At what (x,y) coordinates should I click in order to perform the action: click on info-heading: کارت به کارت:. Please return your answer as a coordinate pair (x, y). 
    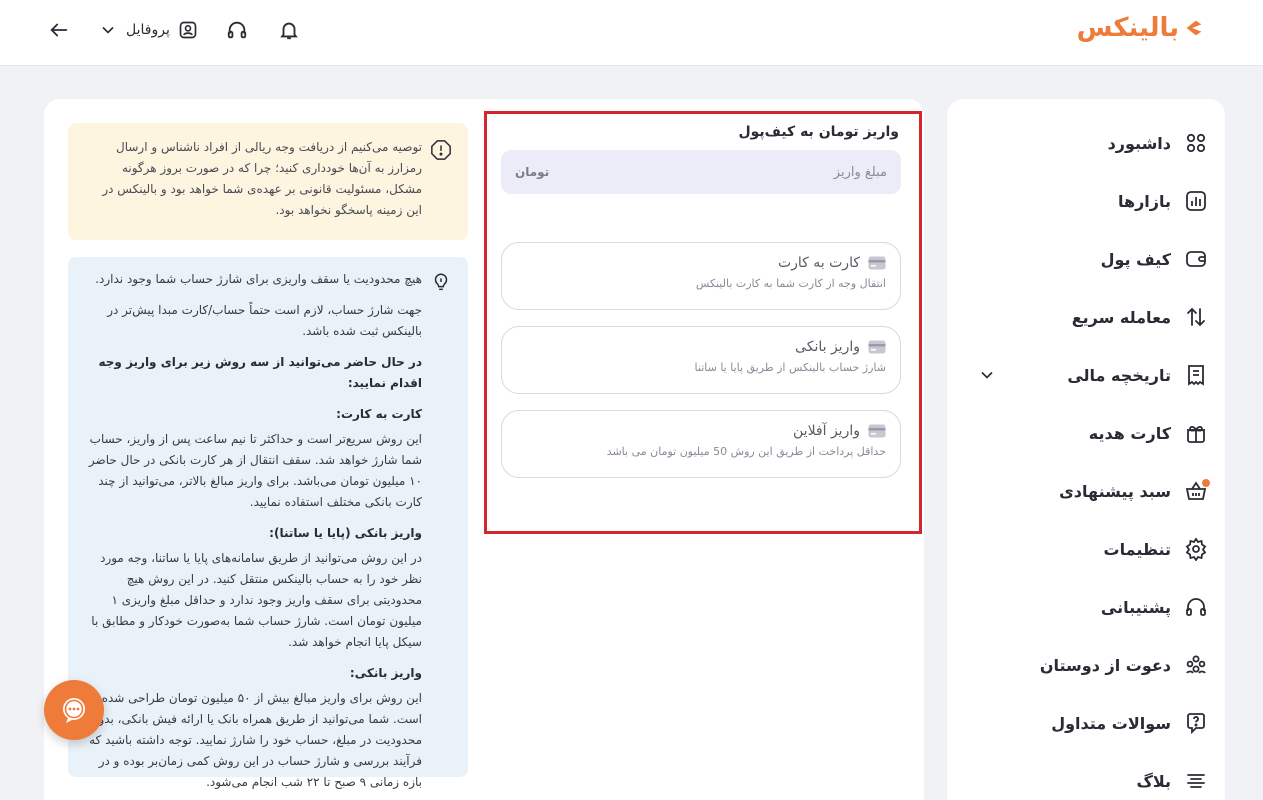
    Looking at the image, I should click on (379, 414).